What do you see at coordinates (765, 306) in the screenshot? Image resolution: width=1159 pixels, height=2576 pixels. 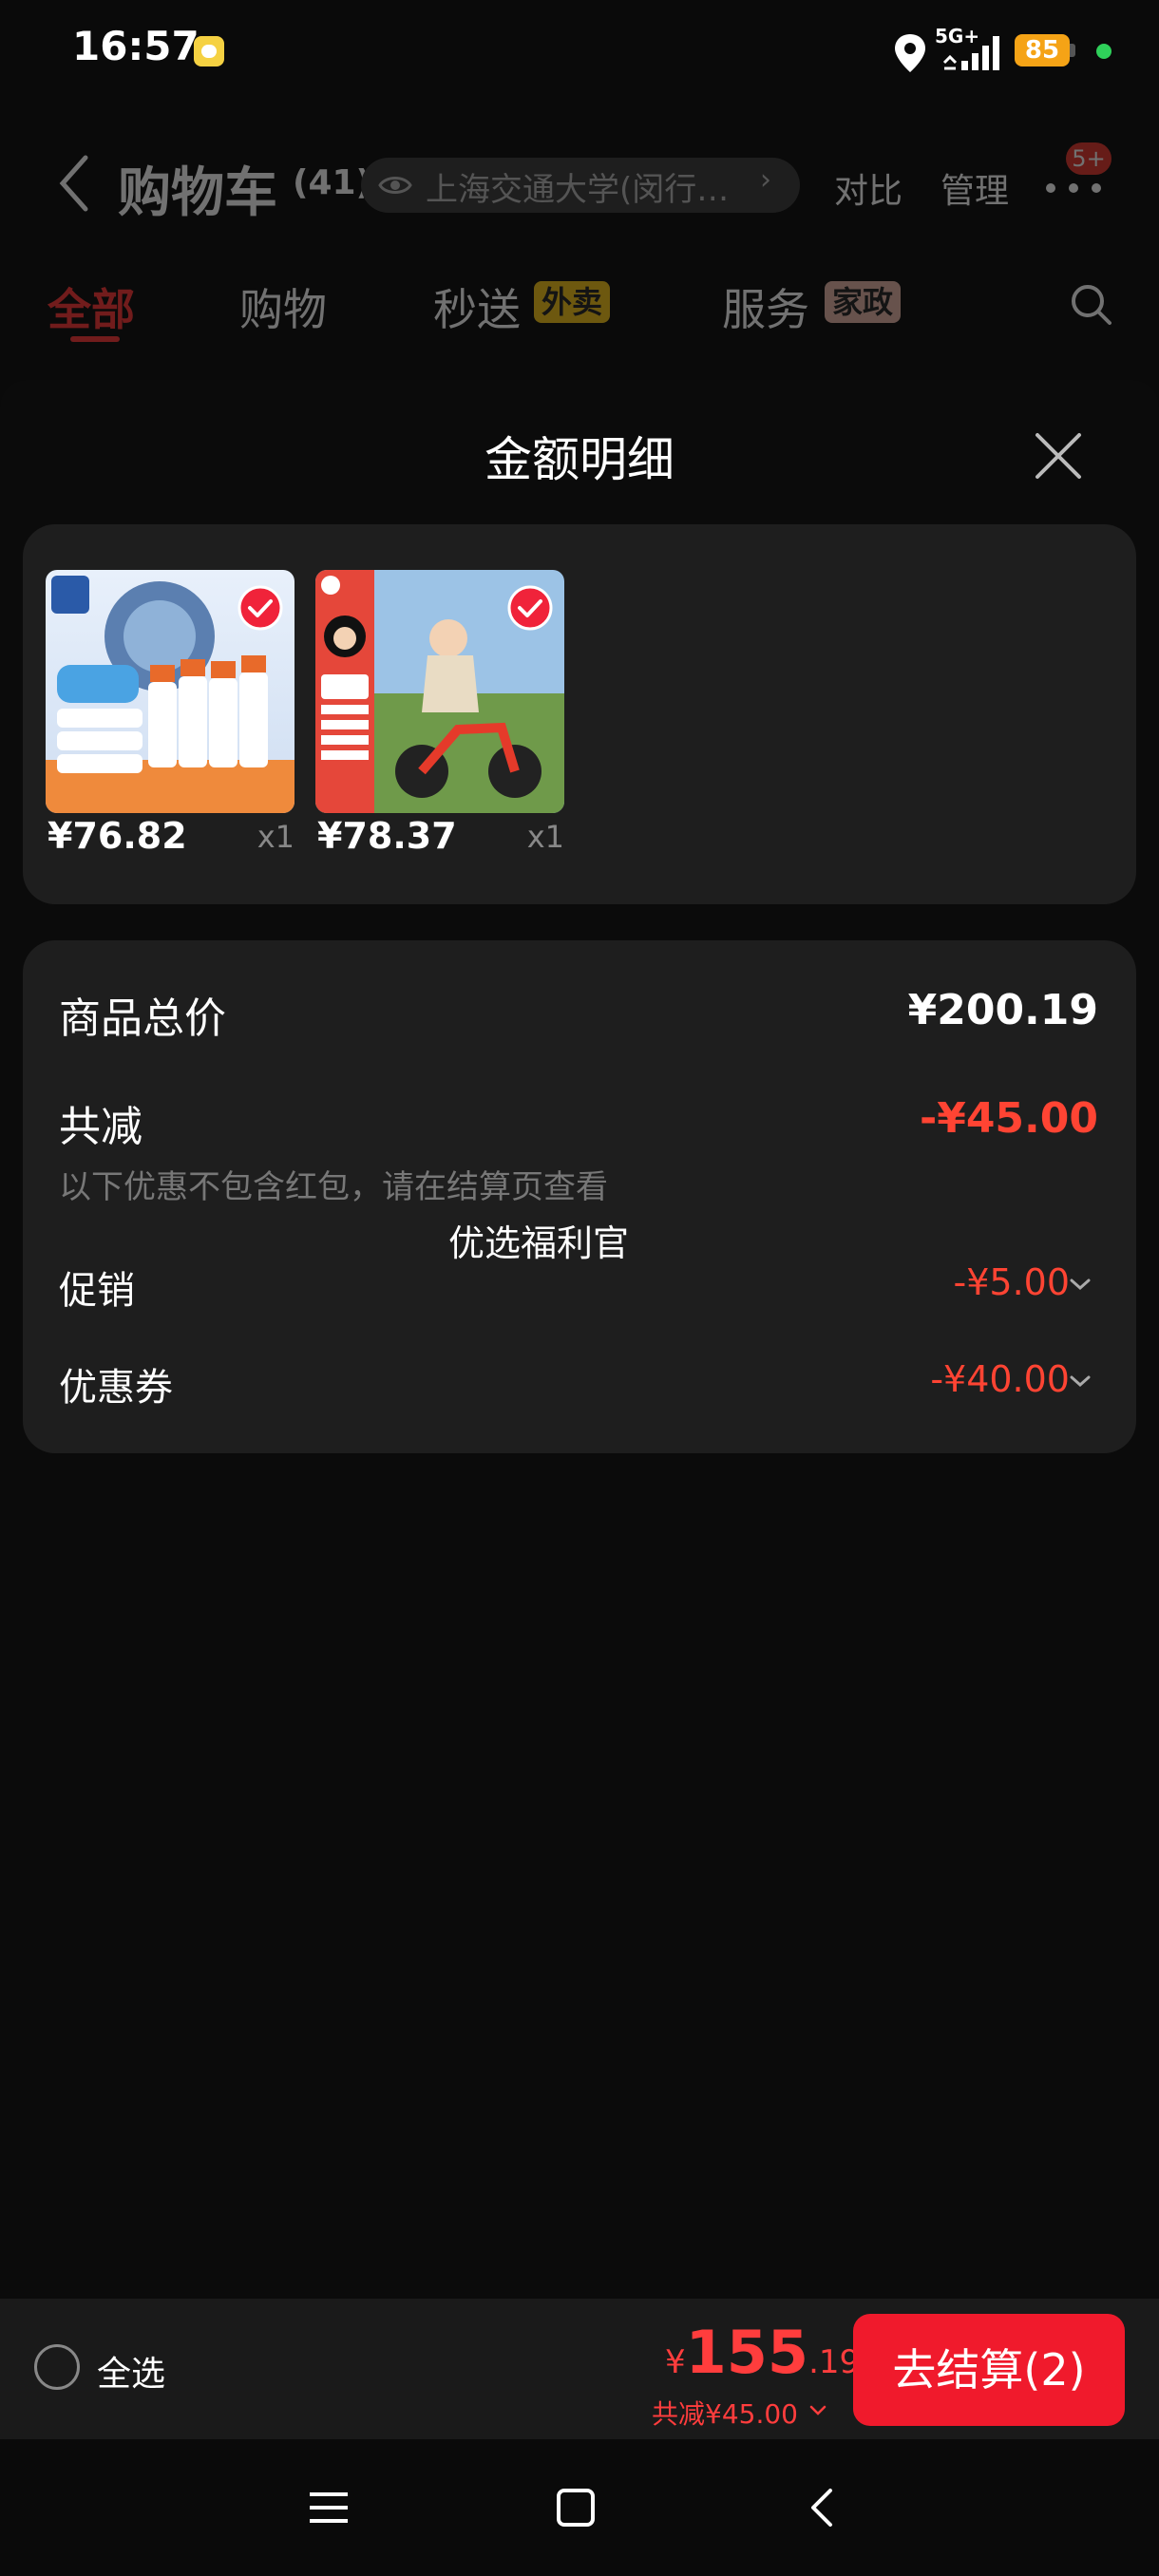 I see `tab-services: 服务` at bounding box center [765, 306].